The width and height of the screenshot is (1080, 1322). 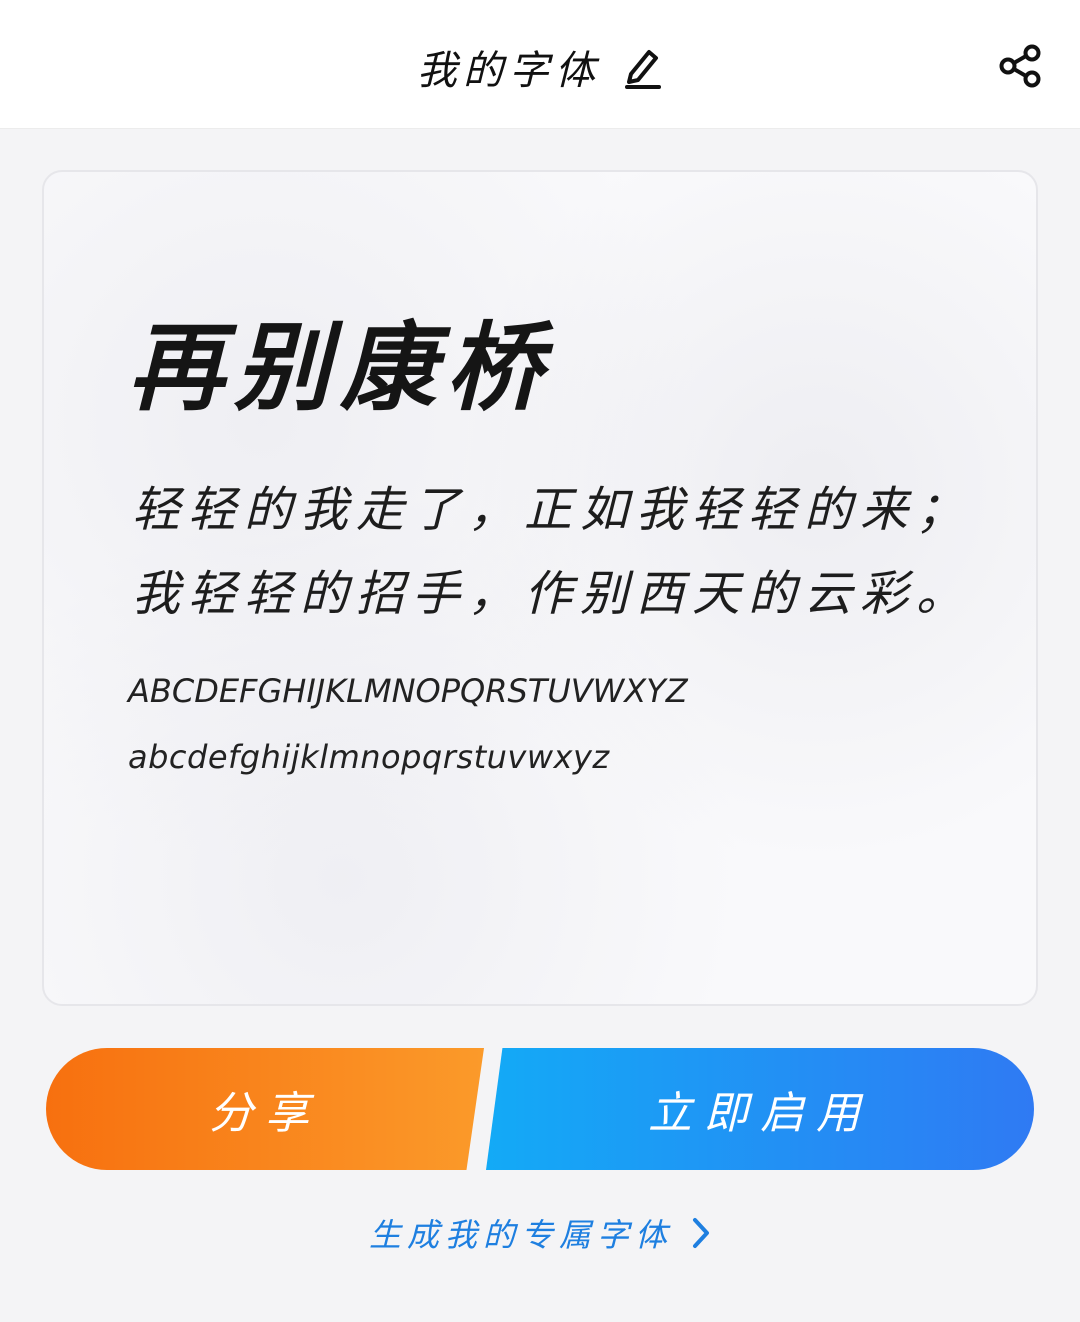 I want to click on preview-title: 再别康桥, so click(x=340, y=367).